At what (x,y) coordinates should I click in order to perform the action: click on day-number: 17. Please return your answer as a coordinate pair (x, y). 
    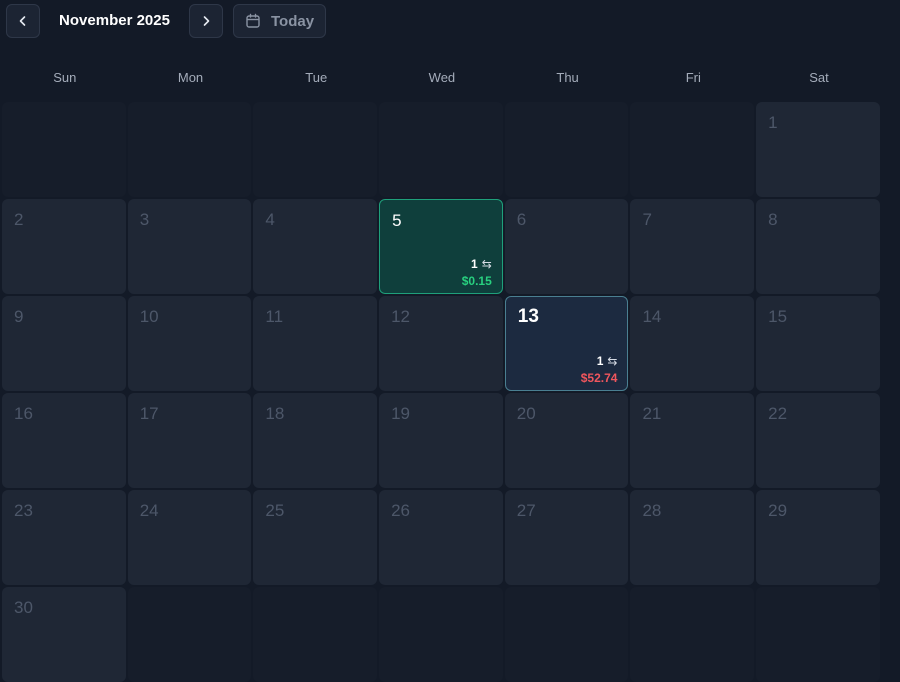
    Looking at the image, I should click on (149, 413).